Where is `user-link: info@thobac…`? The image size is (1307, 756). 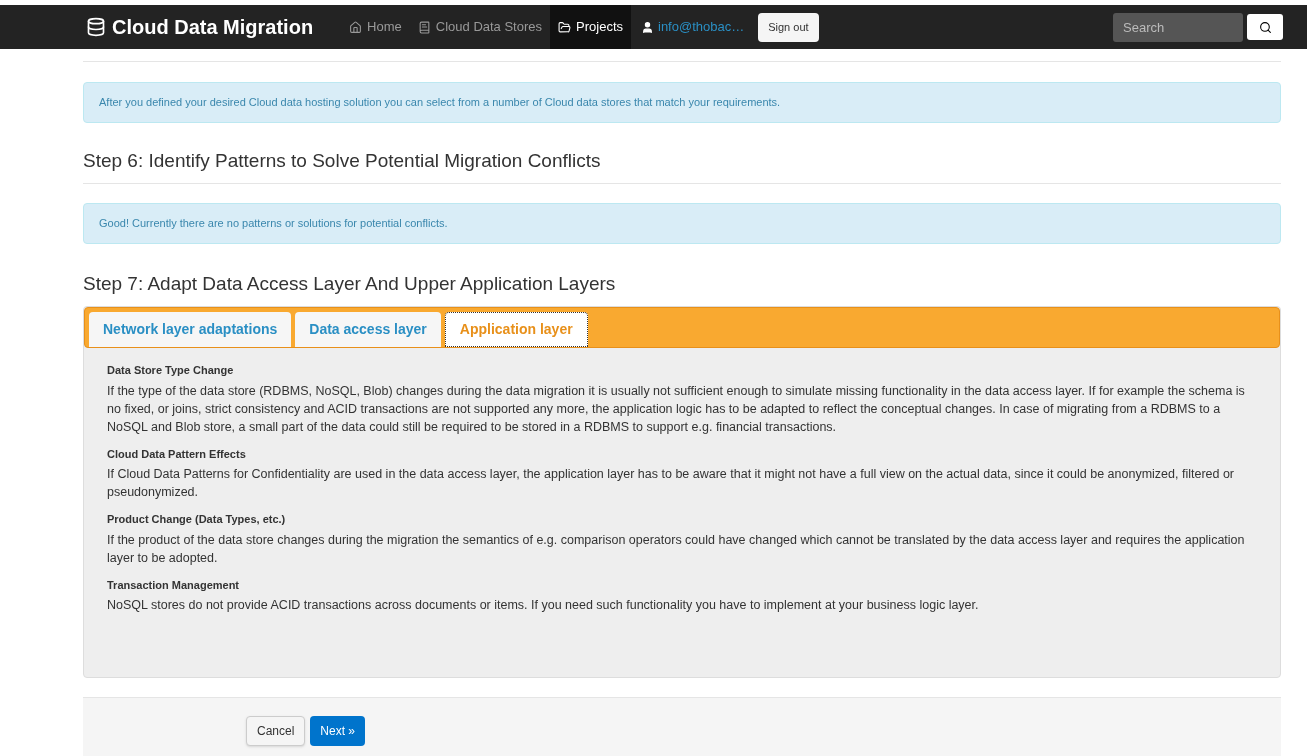 user-link: info@thobac… is located at coordinates (701, 27).